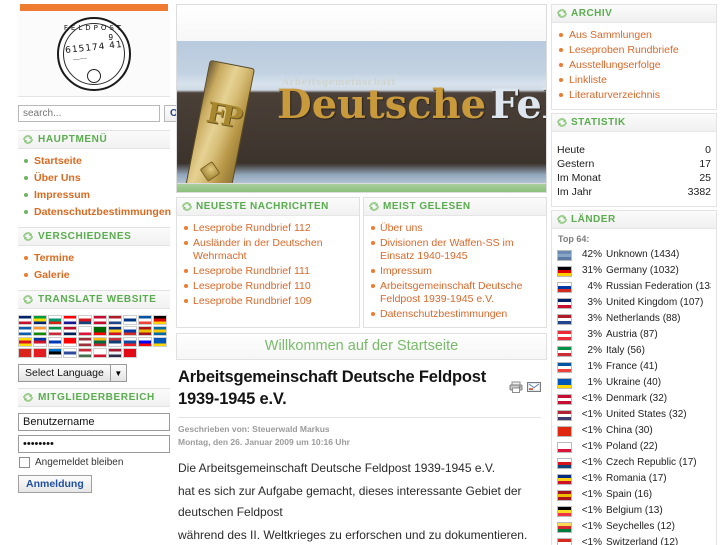 The width and height of the screenshot is (727, 545). What do you see at coordinates (70, 353) in the screenshot?
I see `flag-finland-alt-icon` at bounding box center [70, 353].